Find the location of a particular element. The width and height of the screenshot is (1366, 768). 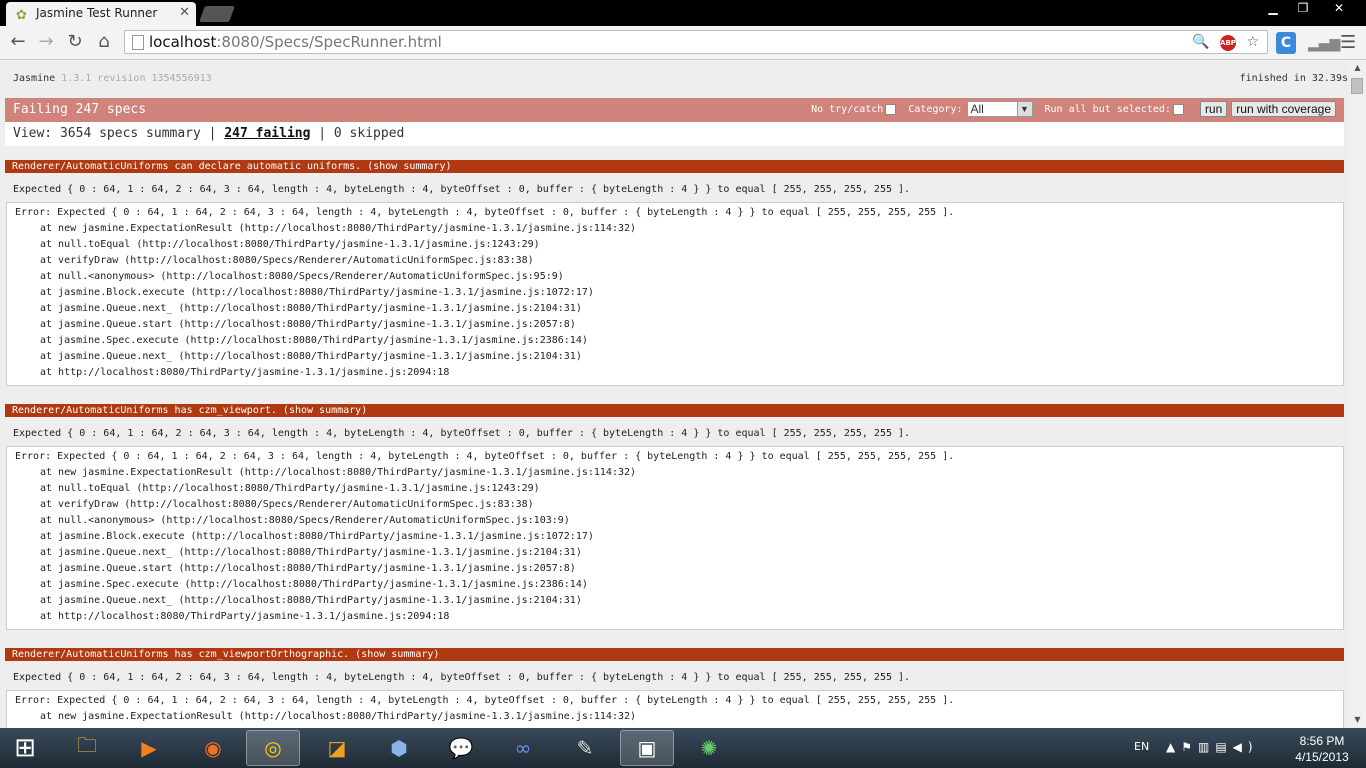

explorer-icon: 🗀 is located at coordinates (87, 748).